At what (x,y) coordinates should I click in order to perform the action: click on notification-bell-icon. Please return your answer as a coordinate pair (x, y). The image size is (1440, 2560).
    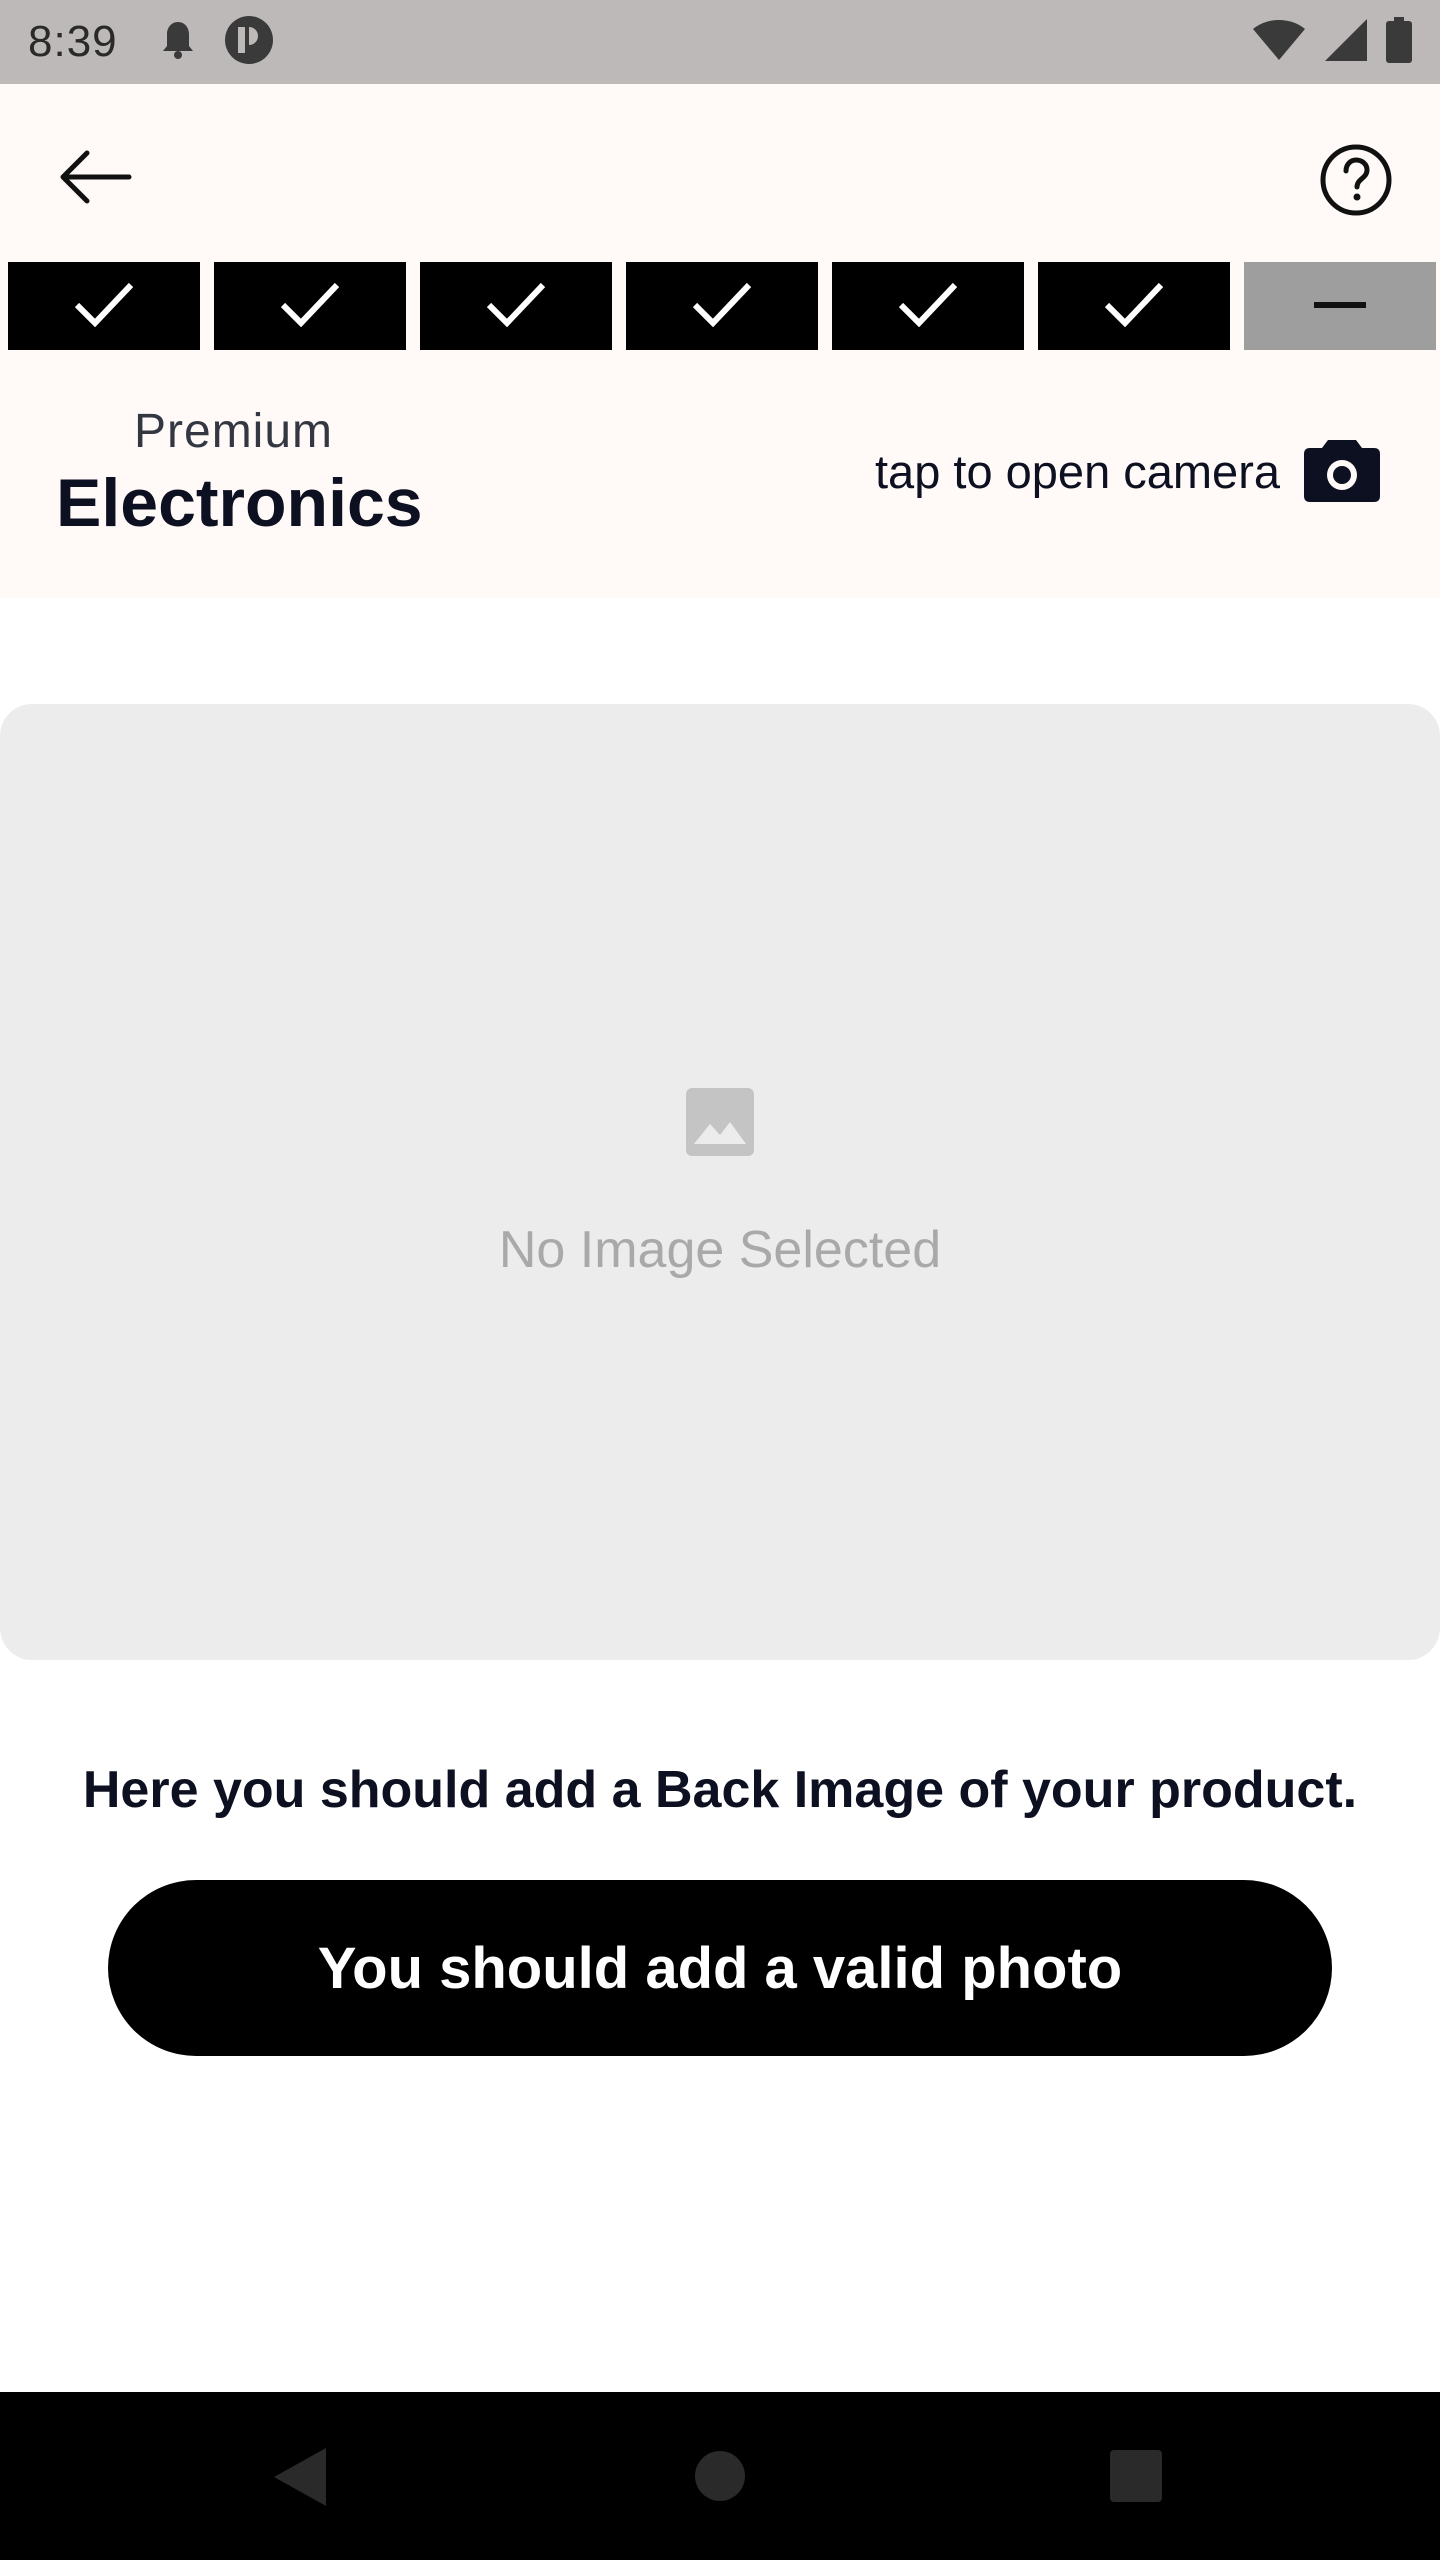
    Looking at the image, I should click on (178, 42).